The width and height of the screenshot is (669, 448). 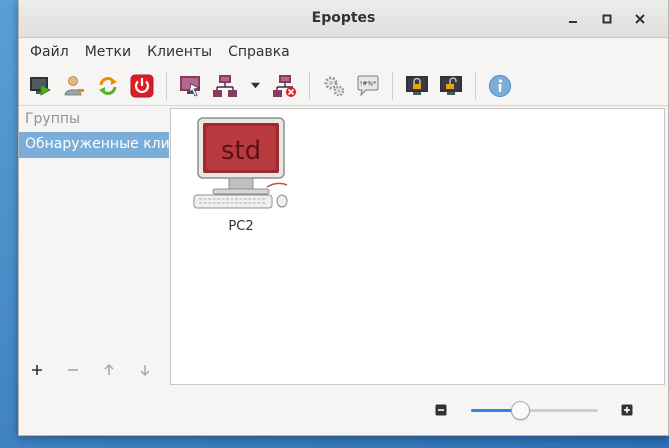 I want to click on lock-screen-button, so click(x=417, y=86).